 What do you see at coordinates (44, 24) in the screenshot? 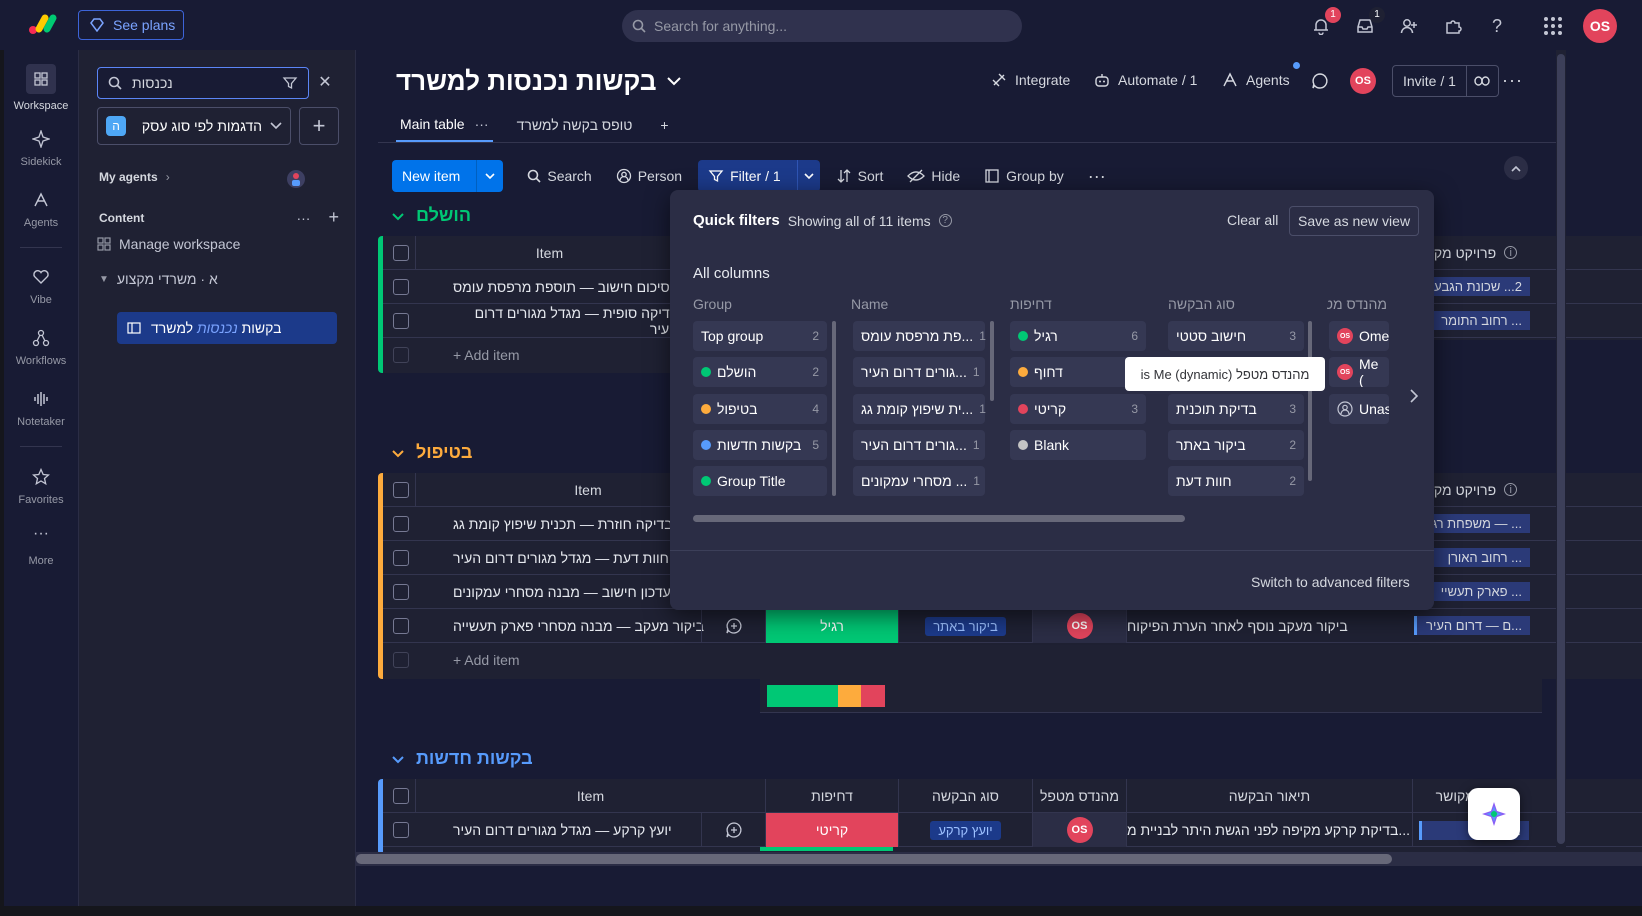
I see `monday-logo-icon` at bounding box center [44, 24].